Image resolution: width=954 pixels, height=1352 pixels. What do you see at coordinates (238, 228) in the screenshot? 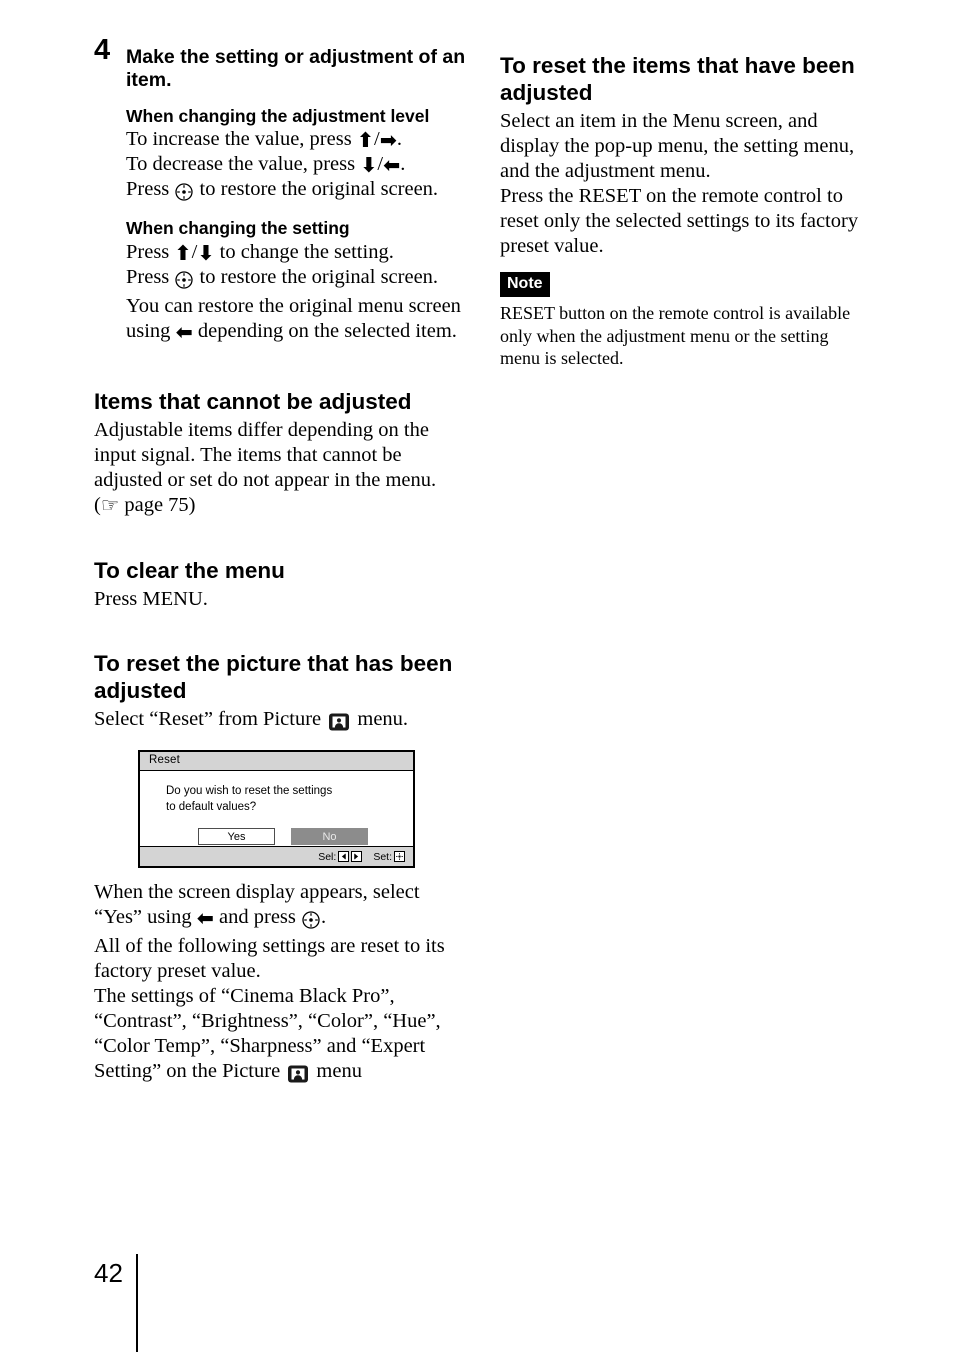
I see `heading-changing-setting: When changing the setting` at bounding box center [238, 228].